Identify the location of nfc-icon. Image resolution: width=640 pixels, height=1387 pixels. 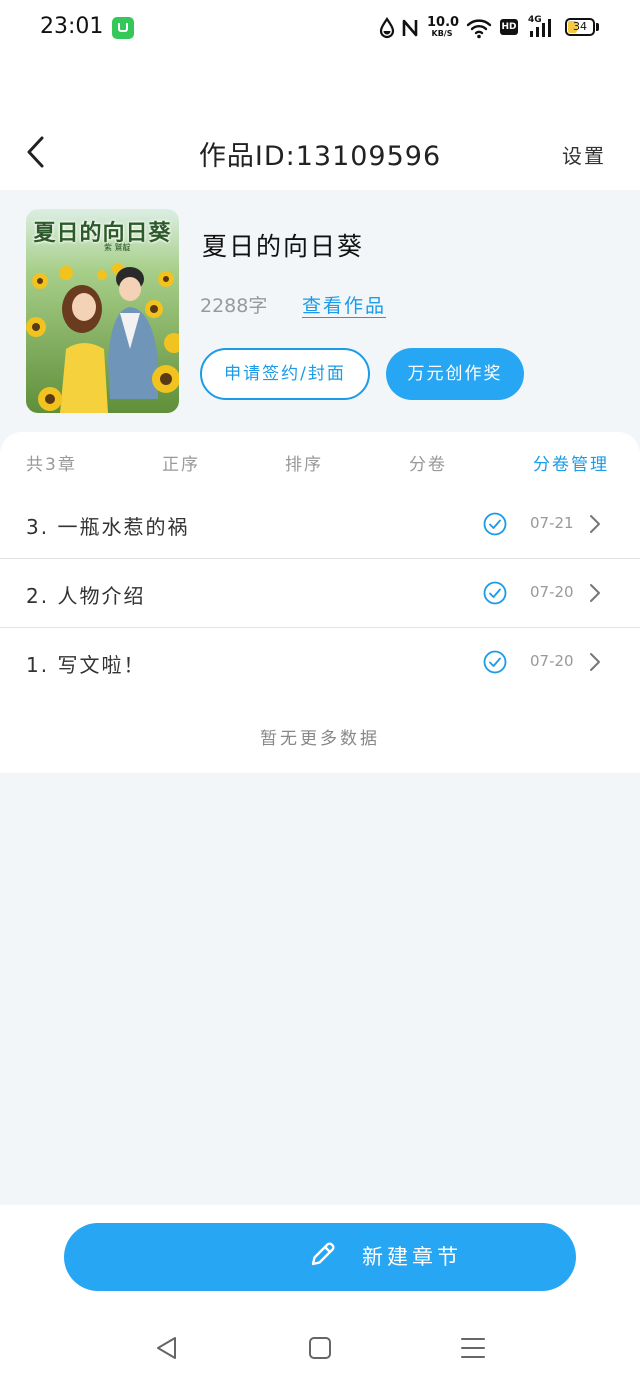
(410, 28).